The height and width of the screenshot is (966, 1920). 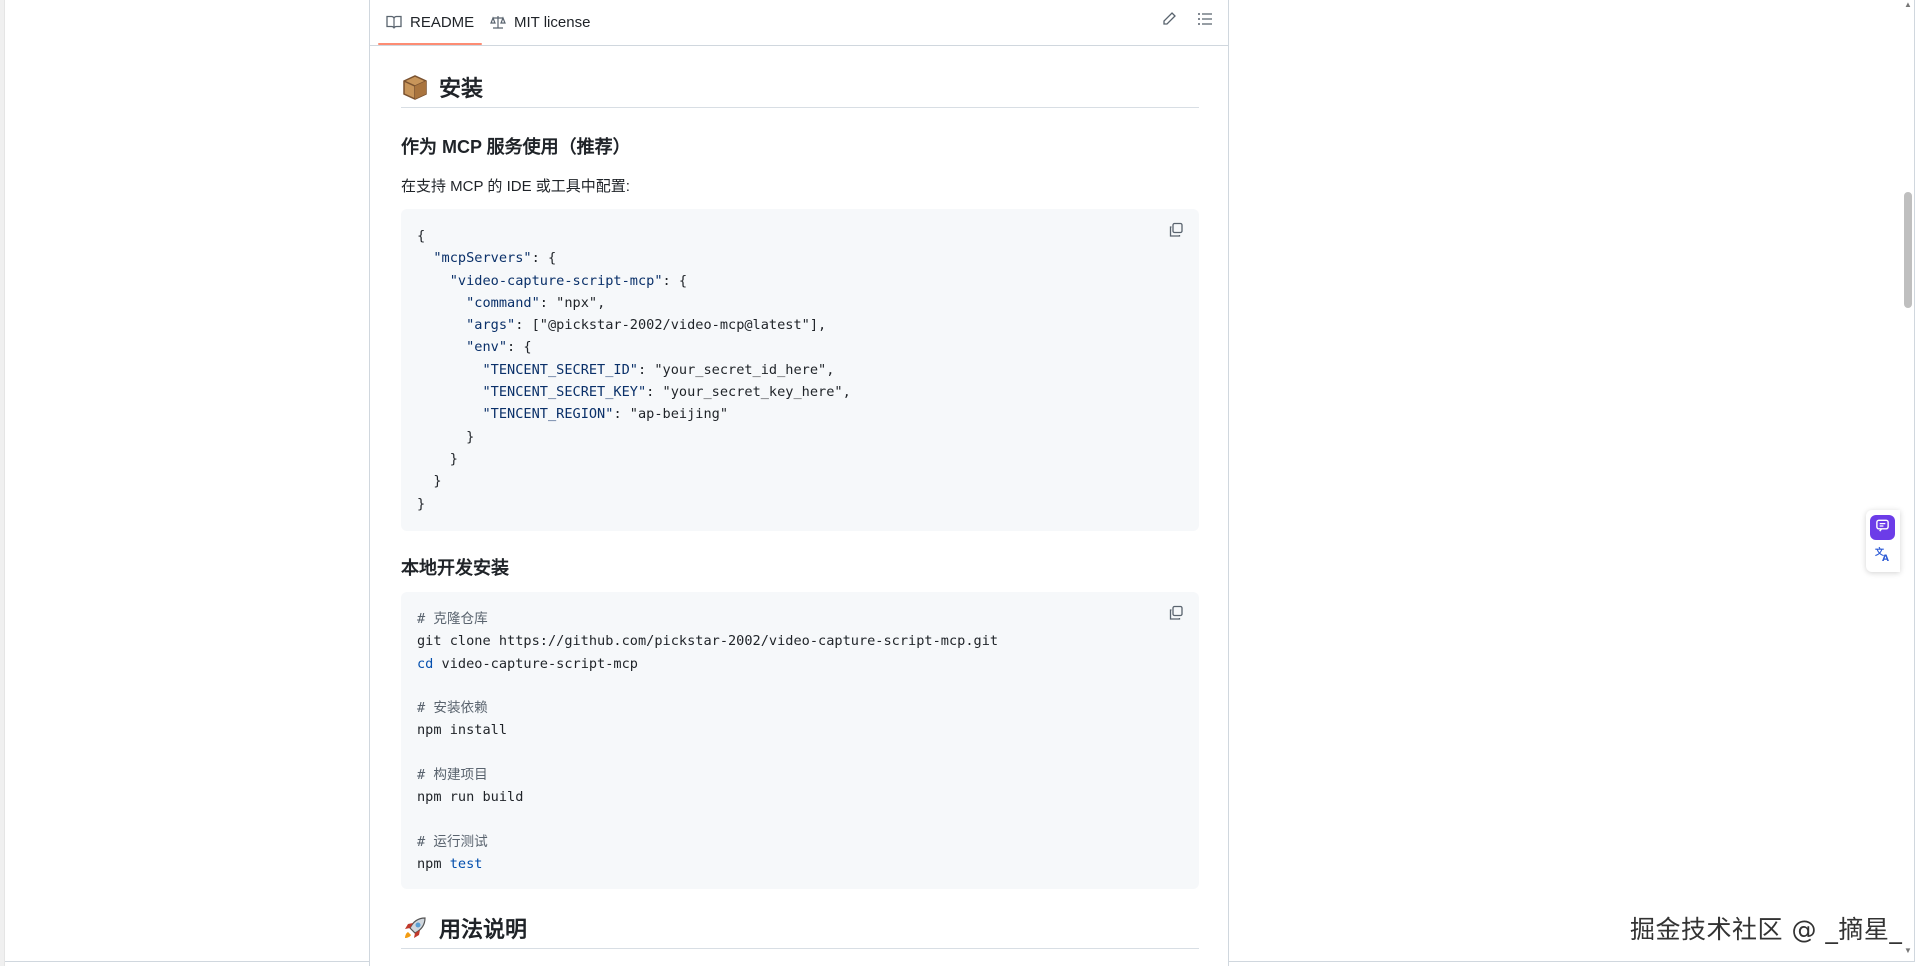 What do you see at coordinates (799, 23) in the screenshot?
I see `readme-tabs: README MIT license` at bounding box center [799, 23].